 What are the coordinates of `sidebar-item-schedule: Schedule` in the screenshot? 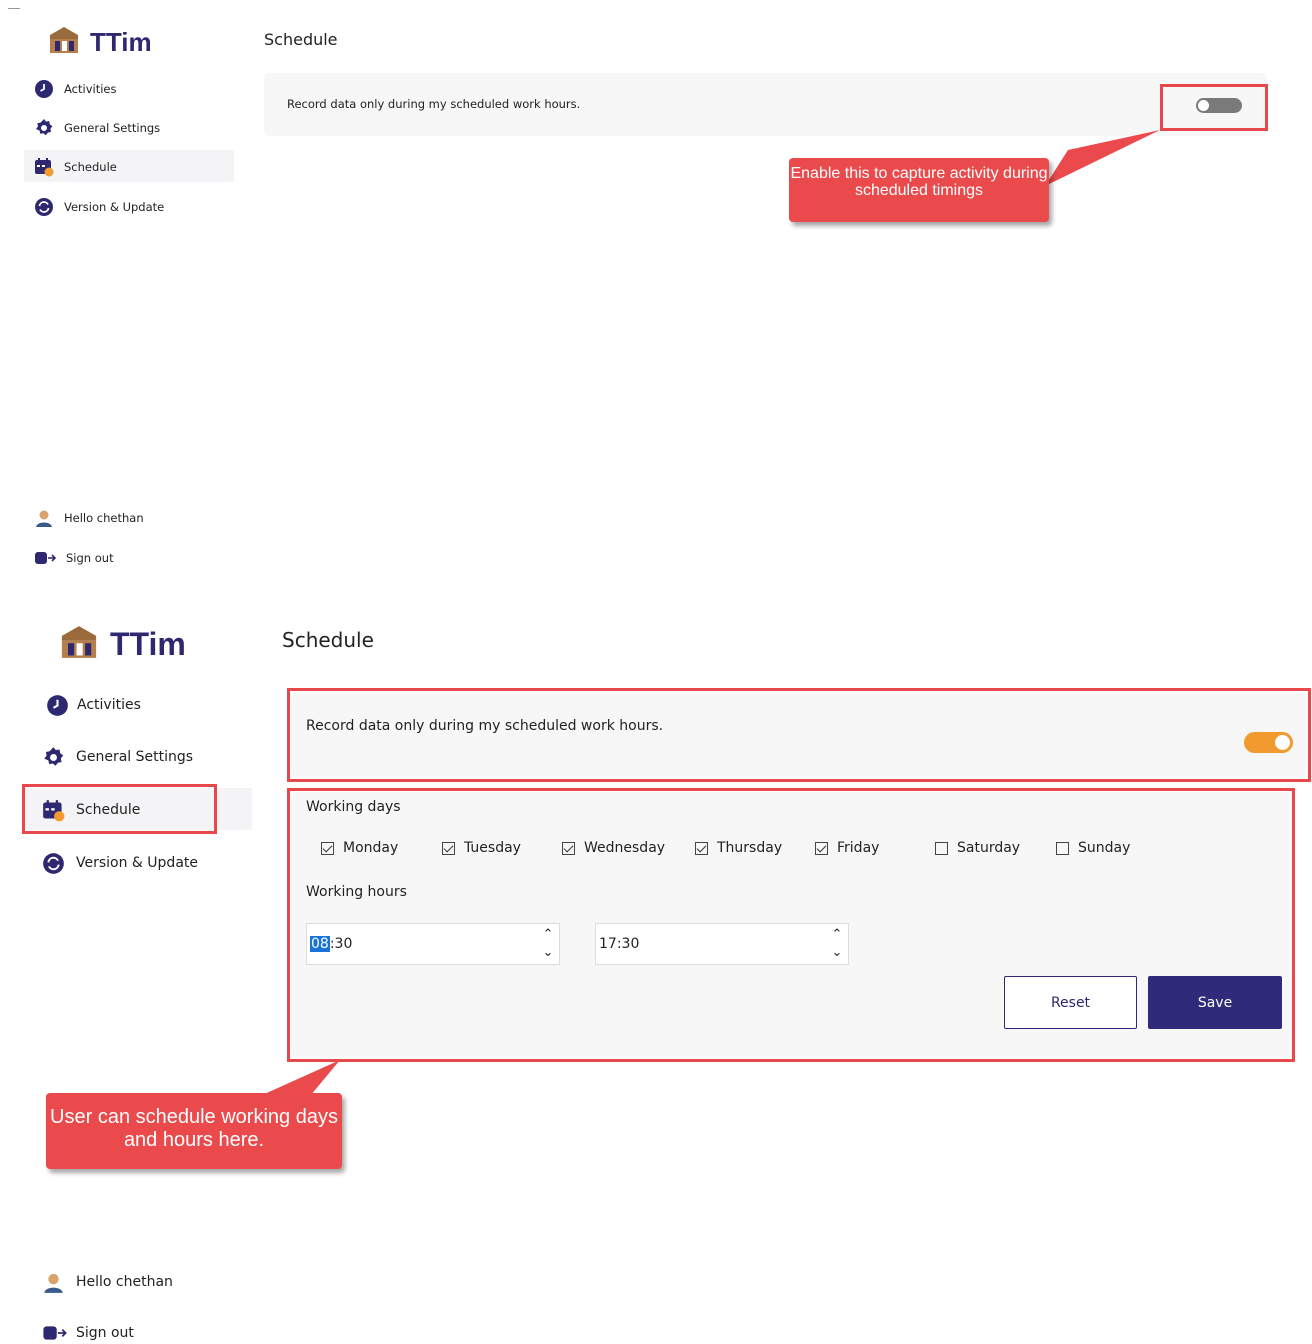 It's located at (75, 167).